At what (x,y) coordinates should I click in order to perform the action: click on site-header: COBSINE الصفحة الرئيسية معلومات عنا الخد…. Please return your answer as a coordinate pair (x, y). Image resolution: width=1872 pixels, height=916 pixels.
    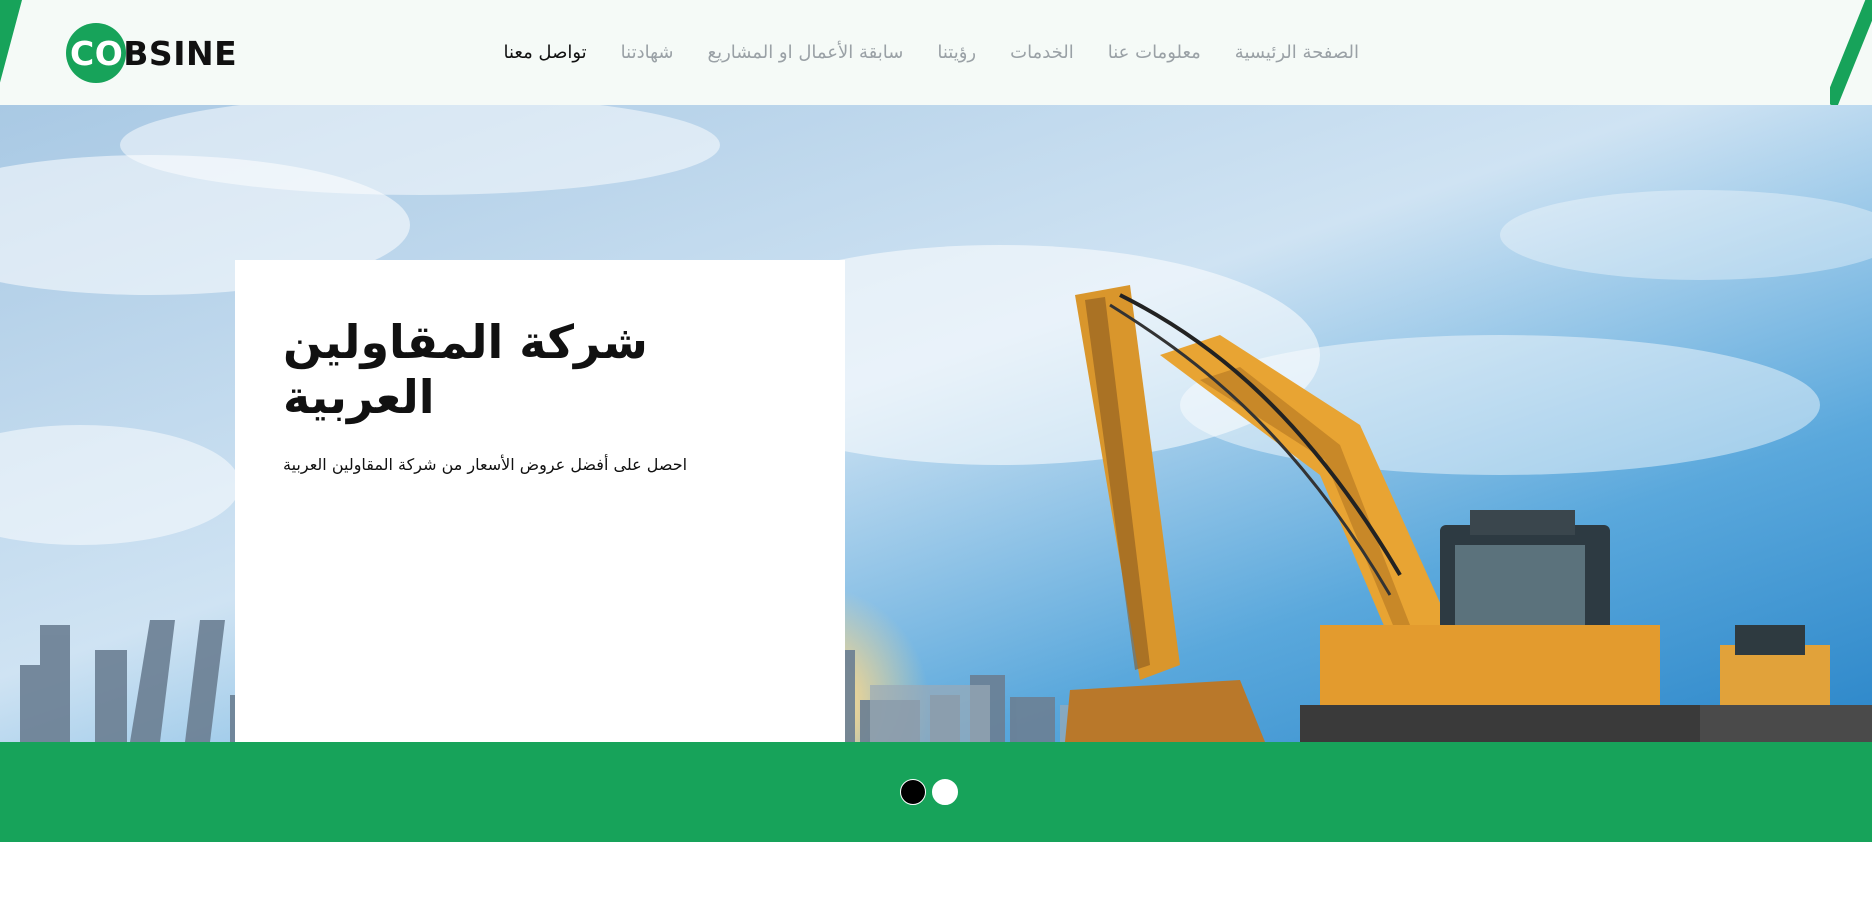
    Looking at the image, I should click on (936, 52).